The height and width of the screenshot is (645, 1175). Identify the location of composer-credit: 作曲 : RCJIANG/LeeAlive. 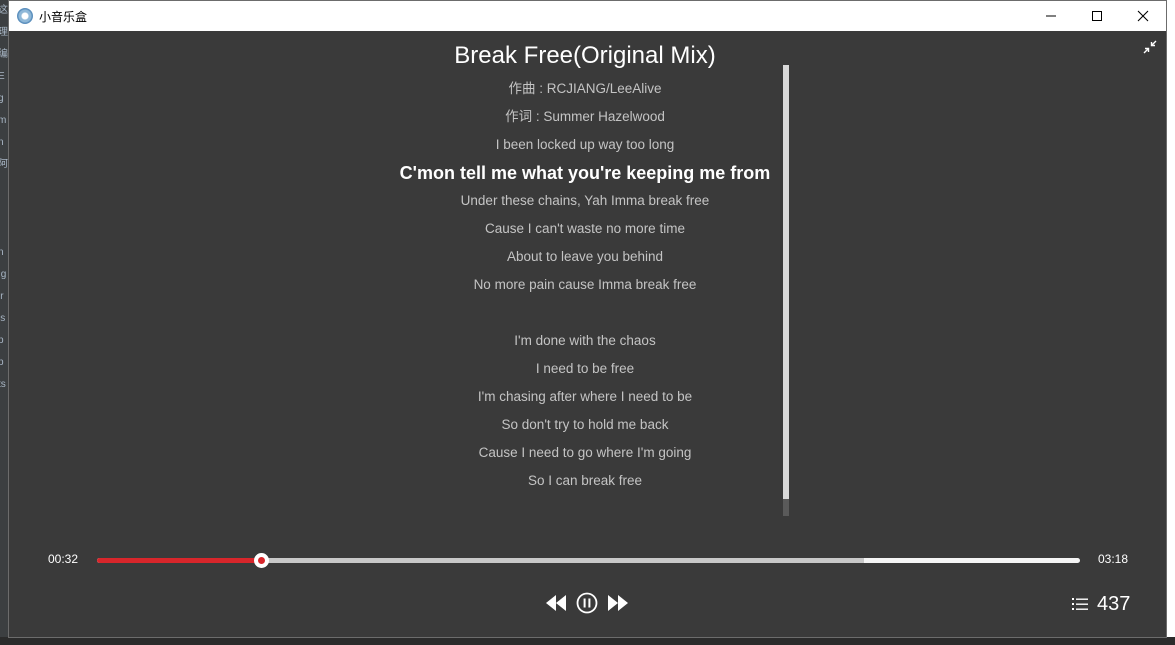
(585, 88).